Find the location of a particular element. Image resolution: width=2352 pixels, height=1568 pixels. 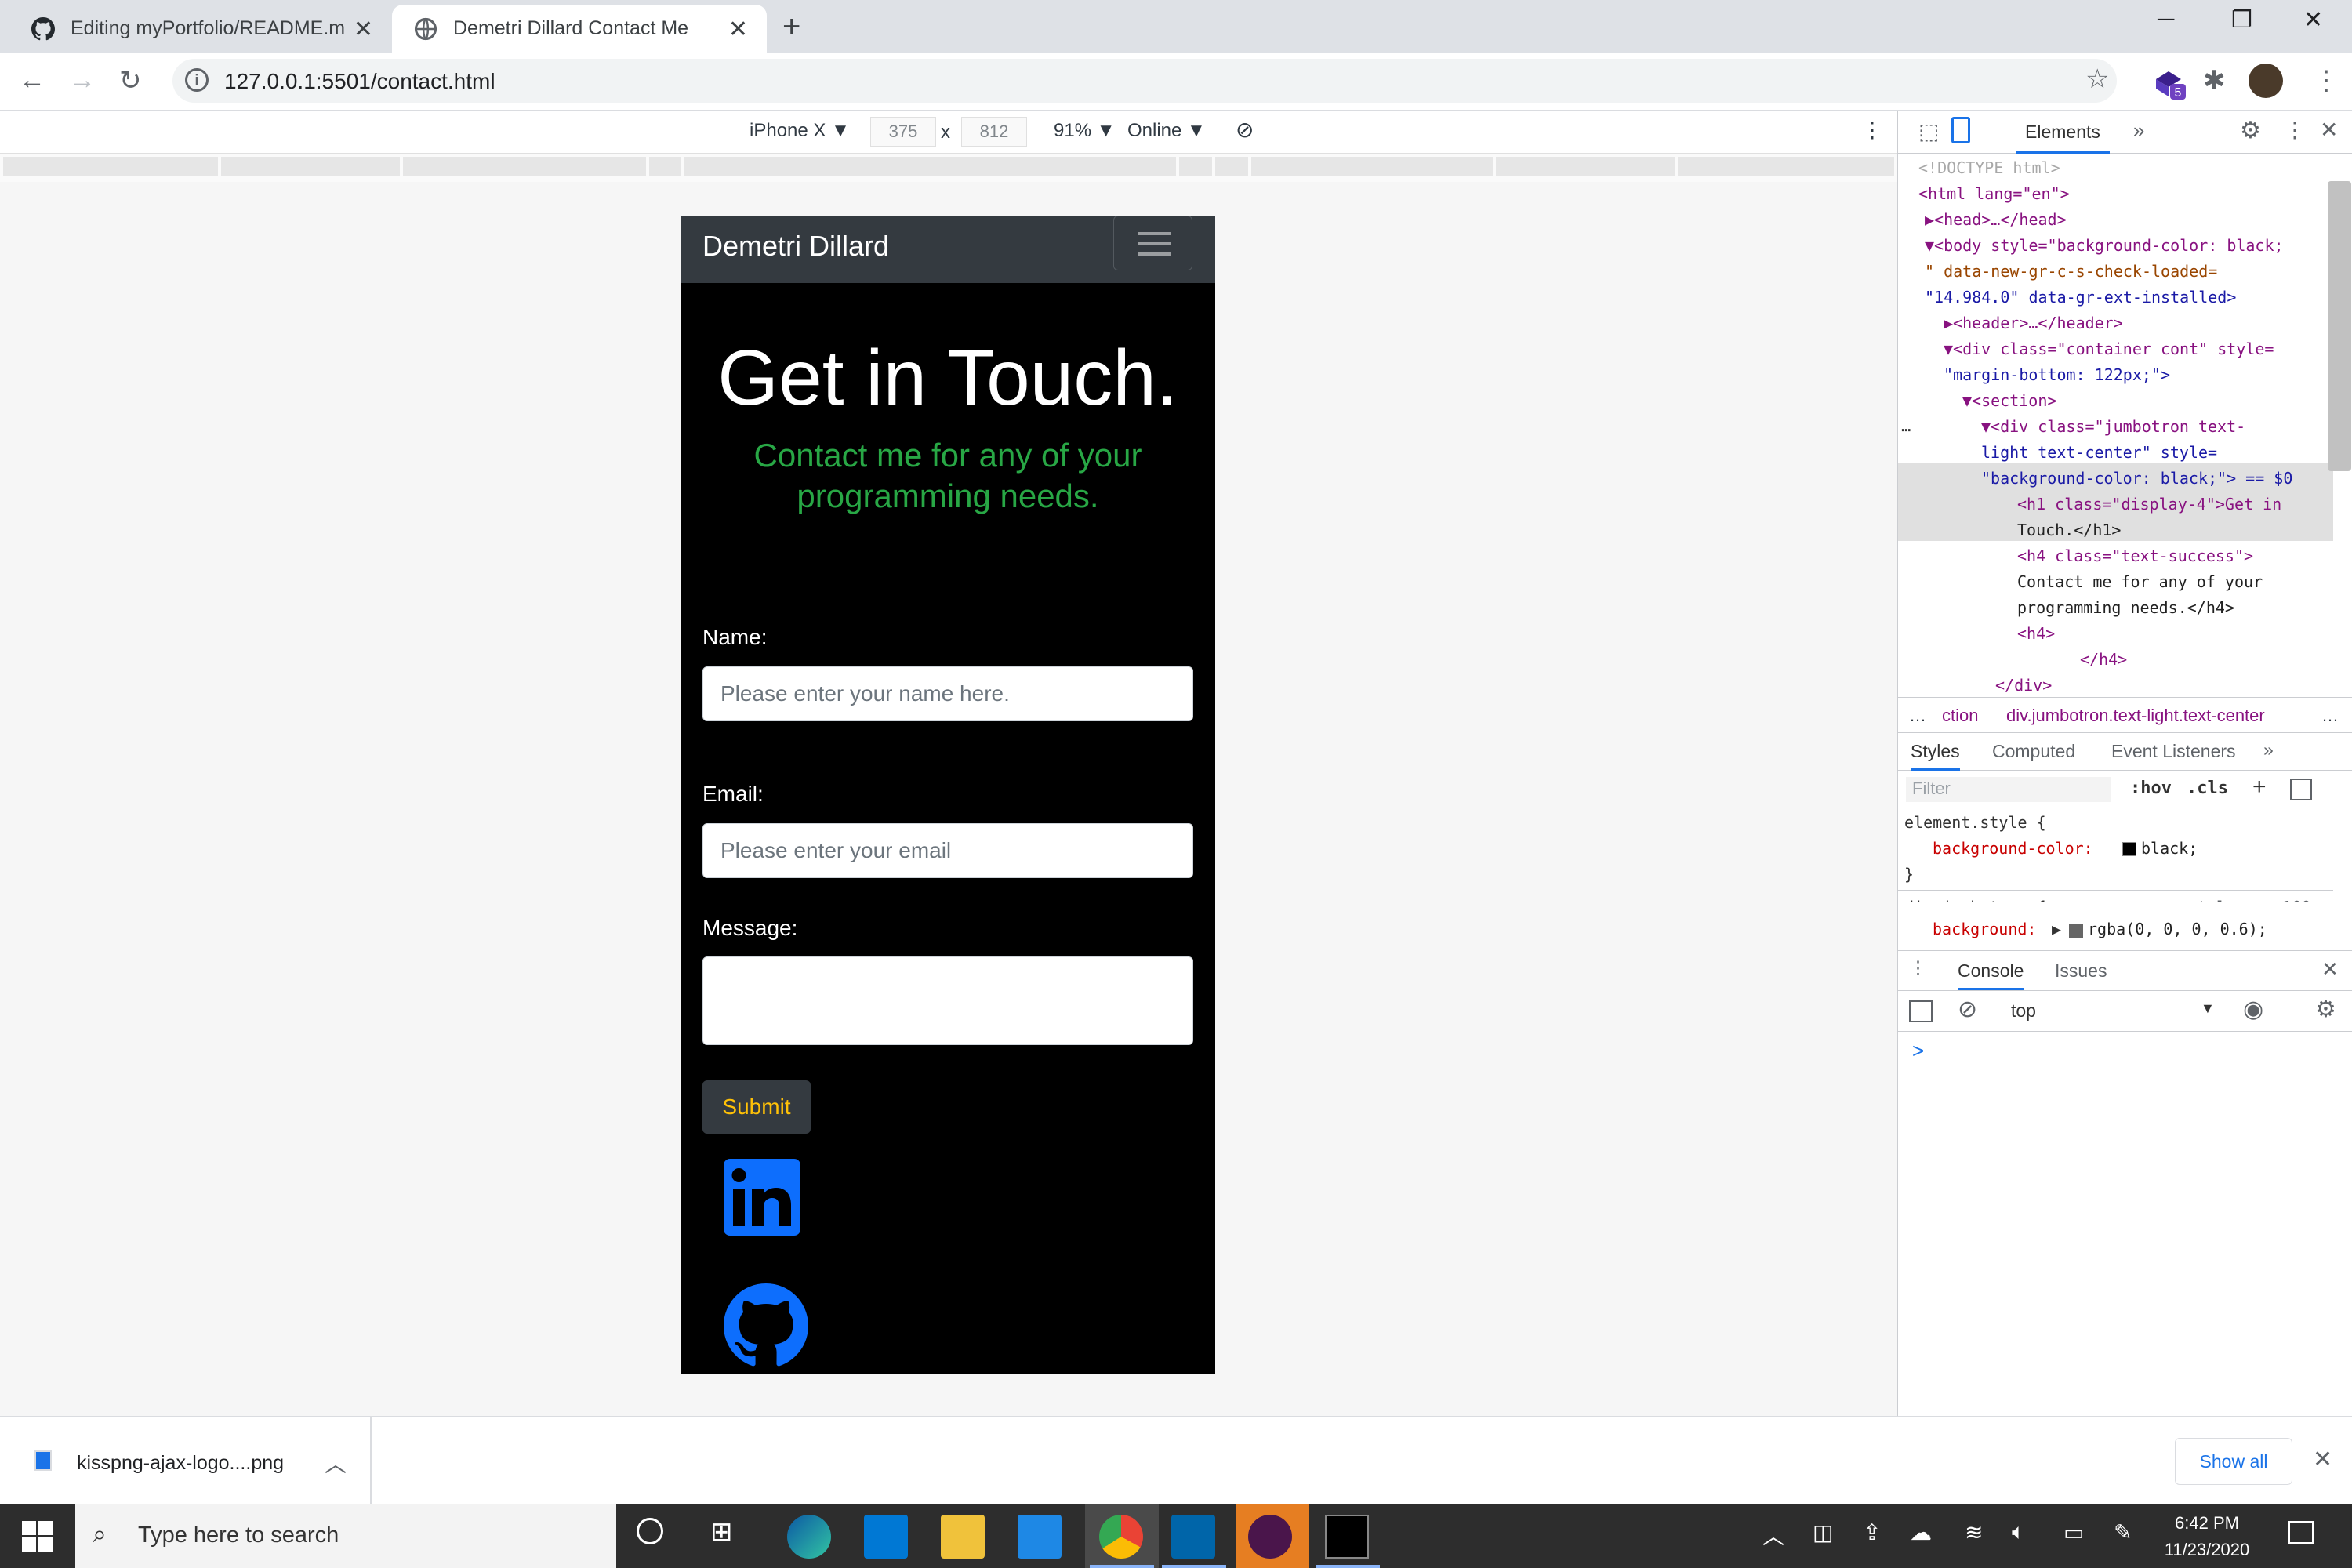

dom-line: ▼<body style="background-color: black; is located at coordinates (2104, 246).